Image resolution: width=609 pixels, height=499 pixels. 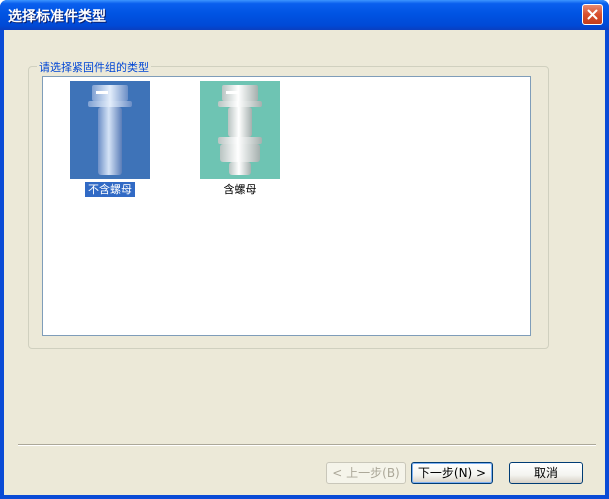 What do you see at coordinates (304, 15) in the screenshot?
I see `title-bar: 选择标准件类型` at bounding box center [304, 15].